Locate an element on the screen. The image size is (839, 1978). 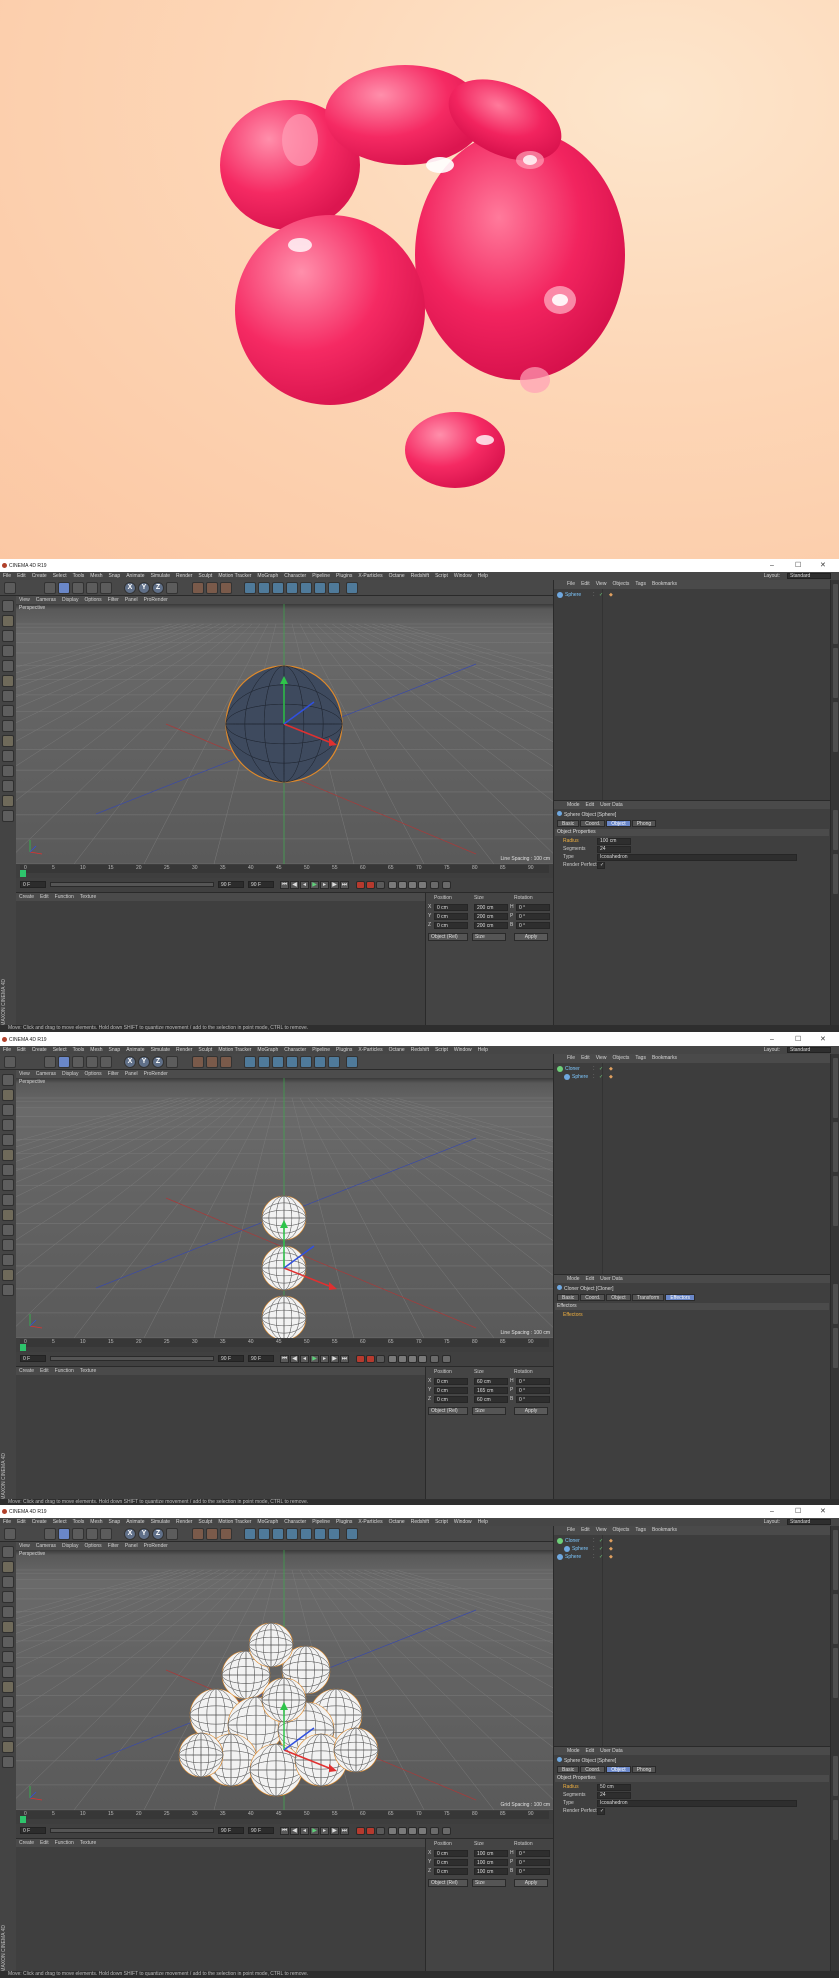
x-axis-icon: X is located at coordinates (130, 1062).